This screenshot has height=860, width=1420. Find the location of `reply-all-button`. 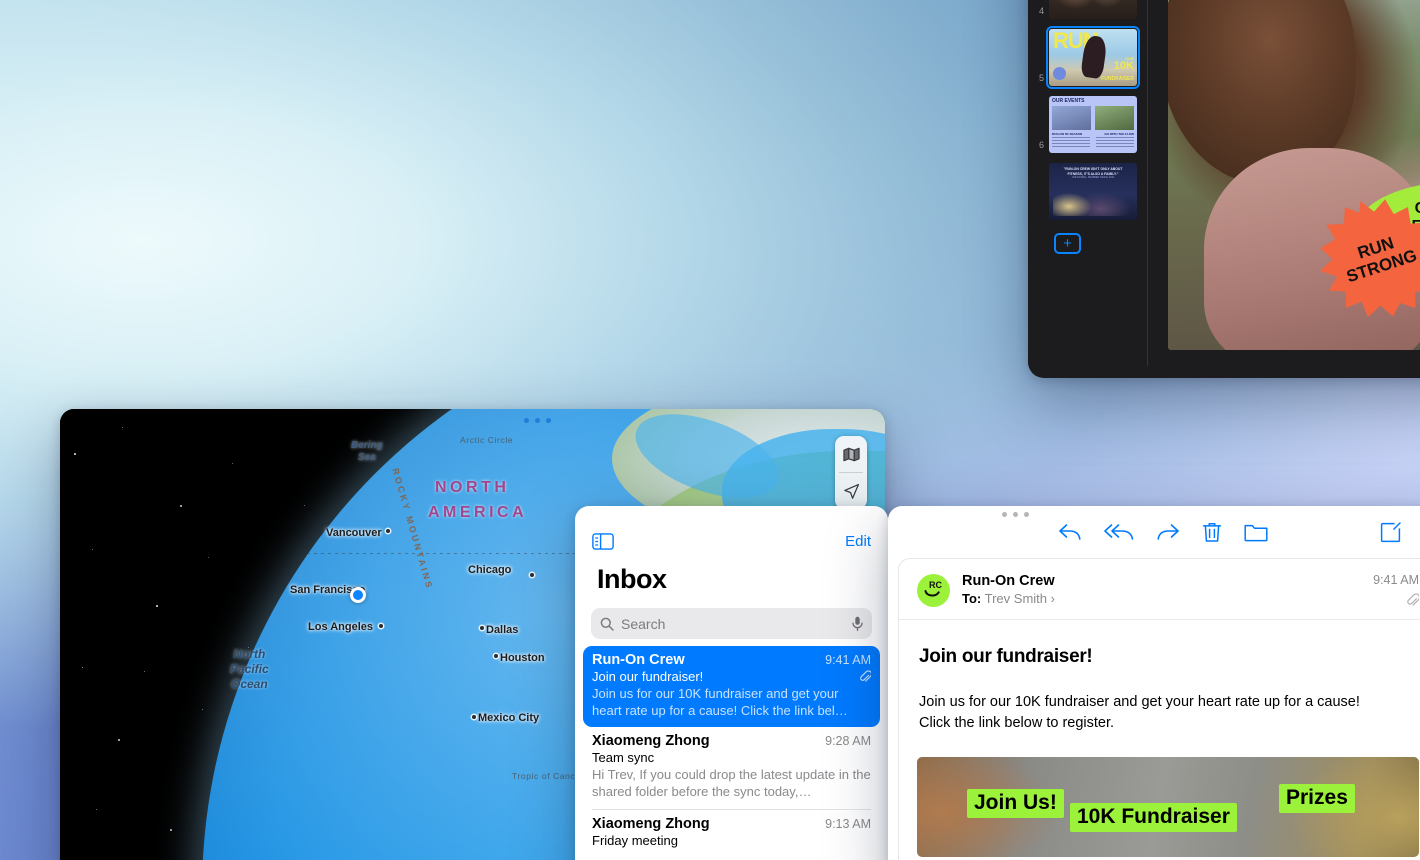

reply-all-button is located at coordinates (1119, 532).